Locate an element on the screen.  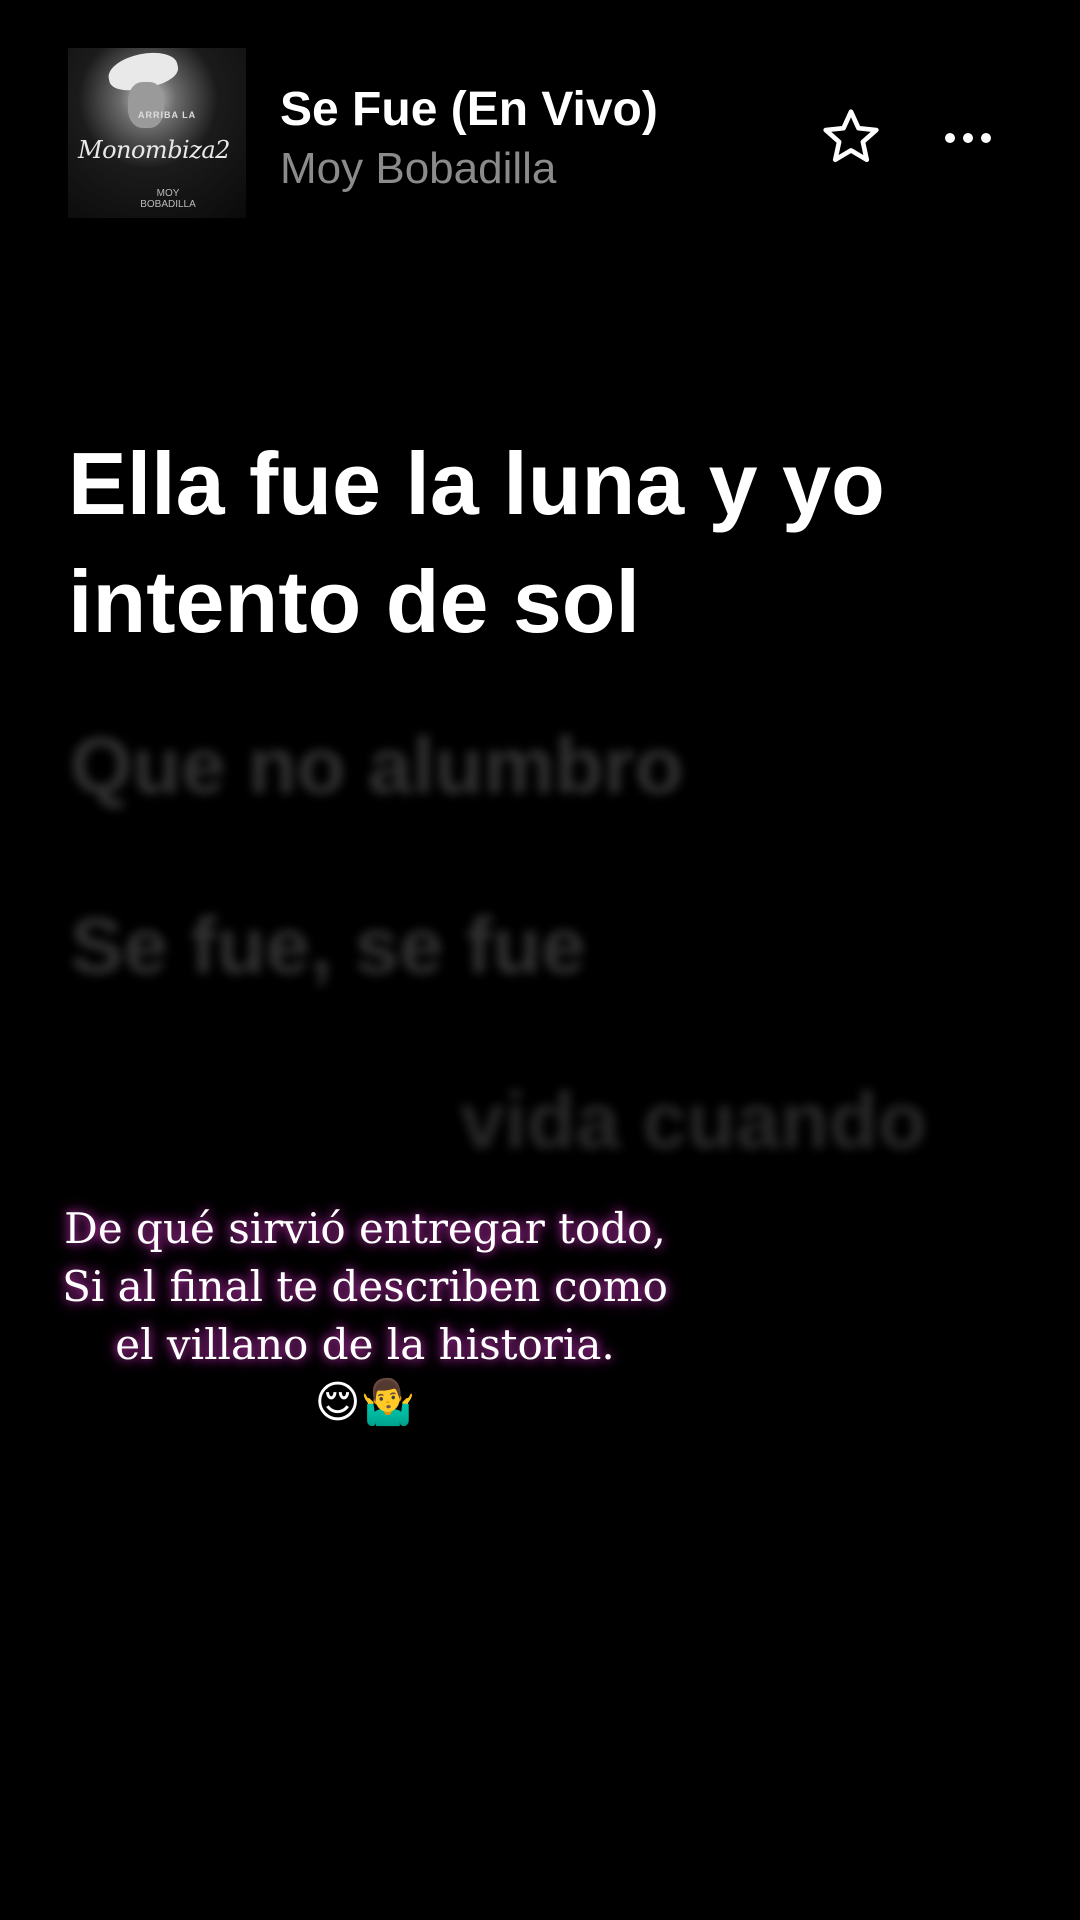
more-options-button is located at coordinates (970, 138).